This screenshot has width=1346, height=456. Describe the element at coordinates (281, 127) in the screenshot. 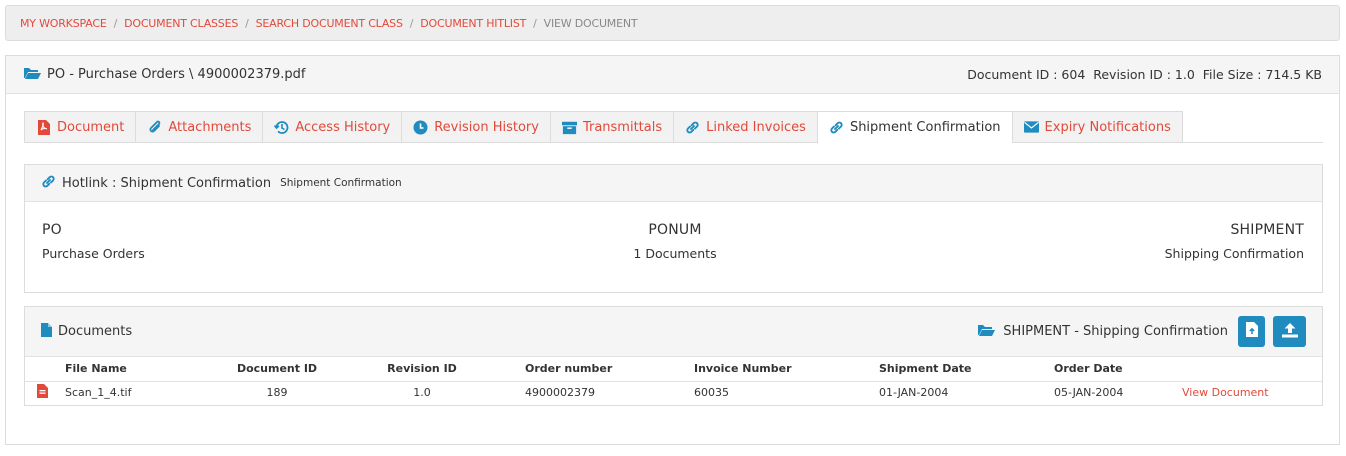

I see `history-icon` at that location.